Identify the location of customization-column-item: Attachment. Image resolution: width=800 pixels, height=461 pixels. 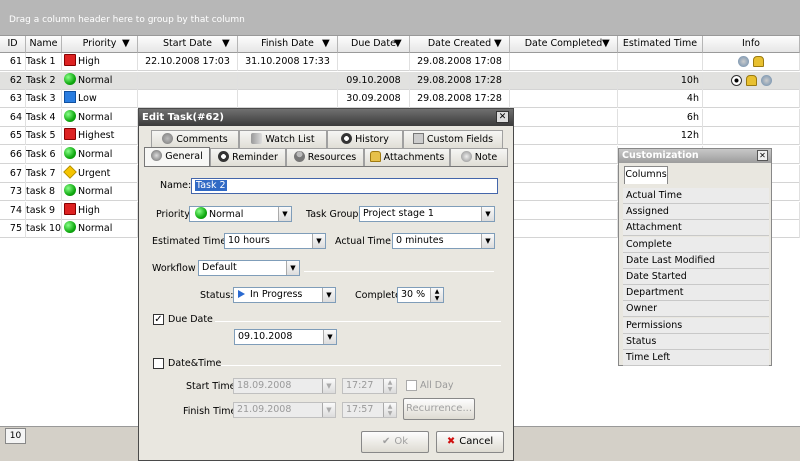
(696, 228).